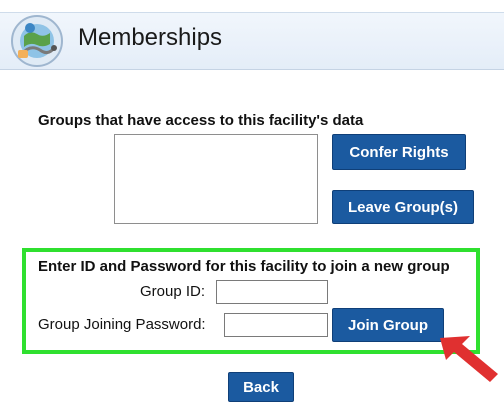 This screenshot has width=504, height=402. What do you see at coordinates (272, 292) in the screenshot?
I see `group-id-input` at bounding box center [272, 292].